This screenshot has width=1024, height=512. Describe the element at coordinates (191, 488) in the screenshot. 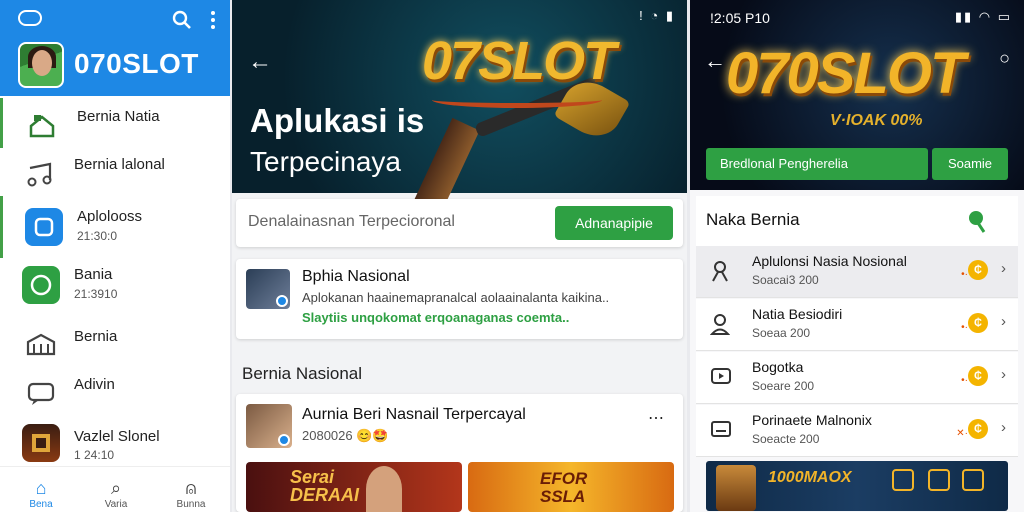

I see `user-icon: ⍝` at that location.